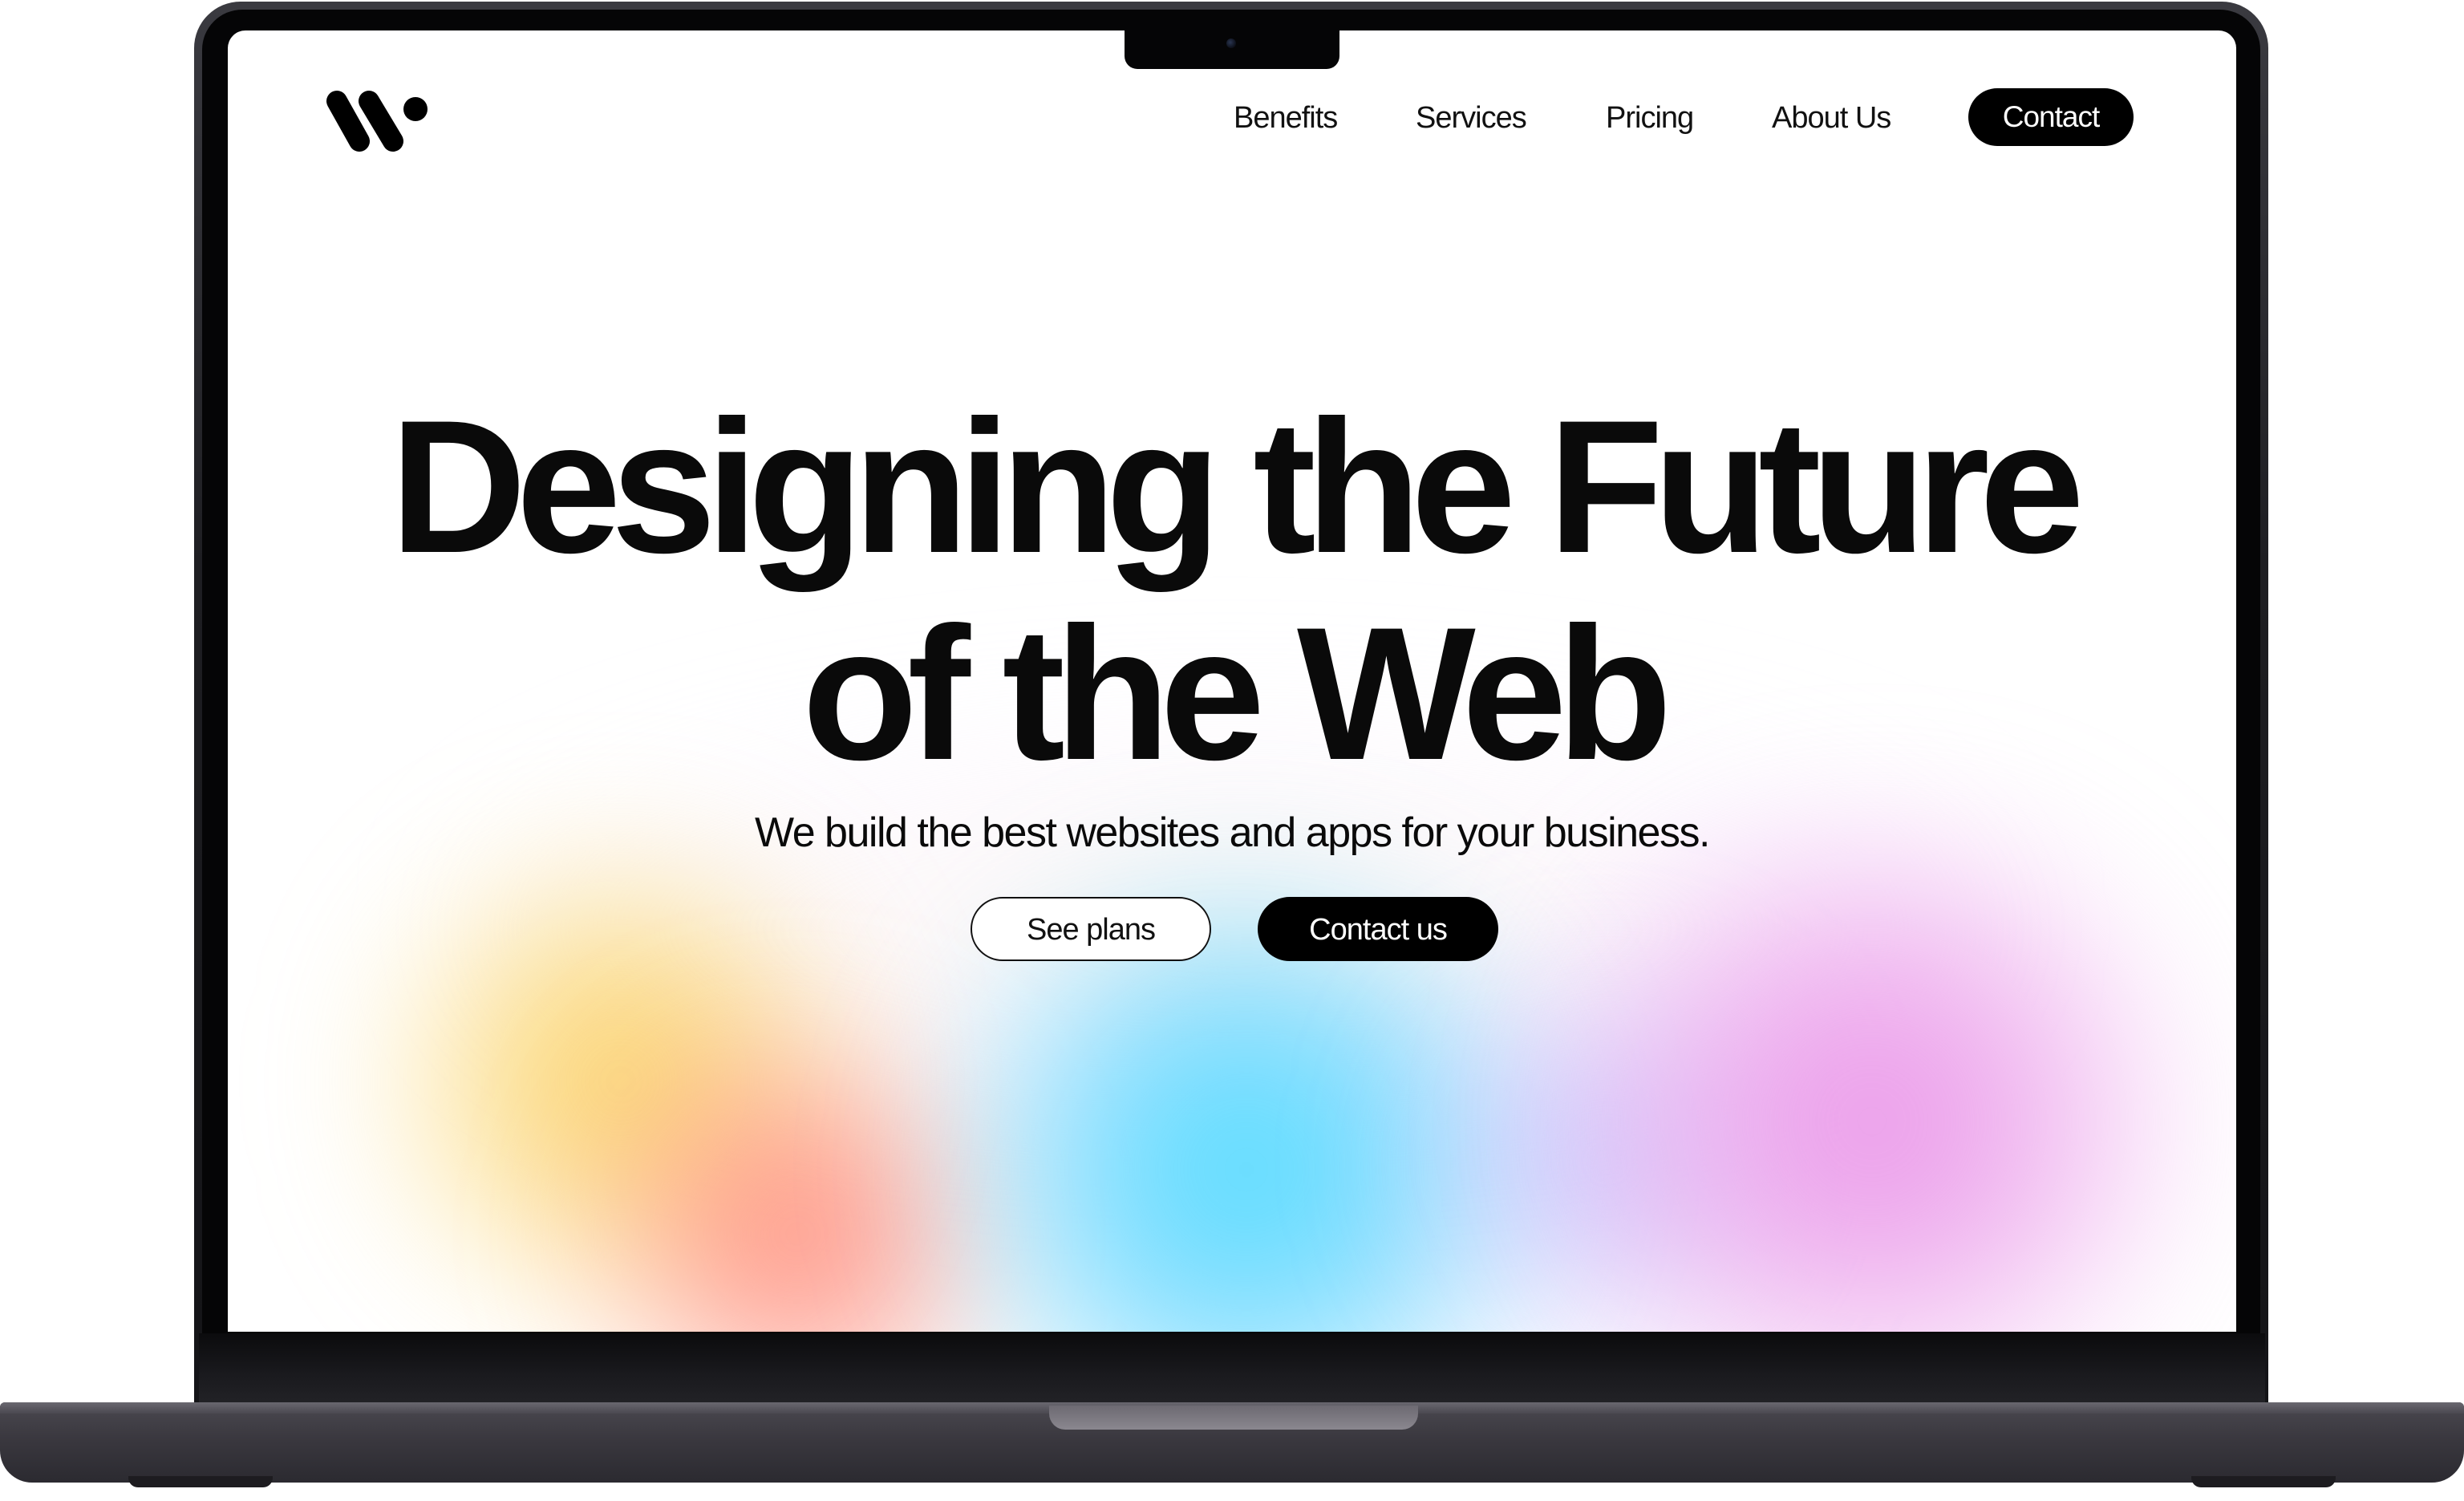 The width and height of the screenshot is (2464, 1501). What do you see at coordinates (1832, 118) in the screenshot?
I see `nav-link-about-us: About Us` at bounding box center [1832, 118].